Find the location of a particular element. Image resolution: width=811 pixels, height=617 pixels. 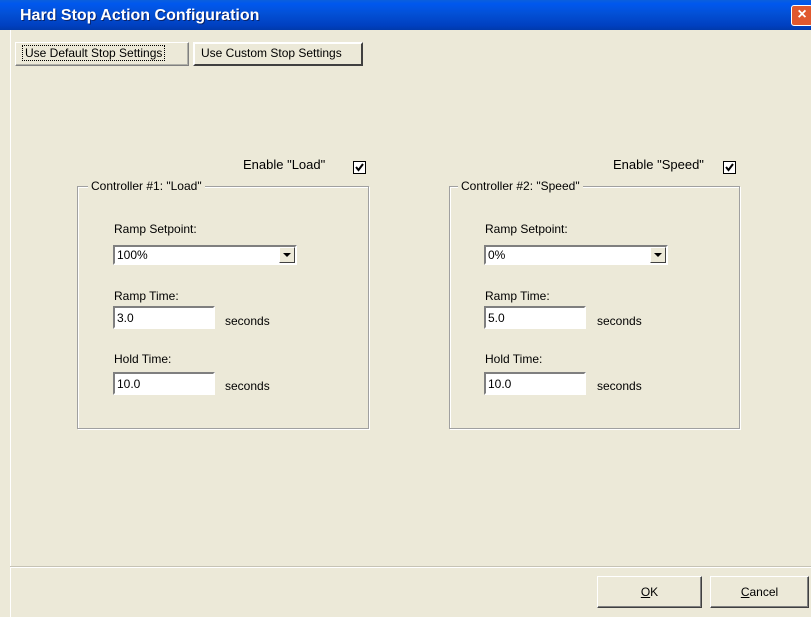

ramp-time-value: 5.0 is located at coordinates (496, 318).